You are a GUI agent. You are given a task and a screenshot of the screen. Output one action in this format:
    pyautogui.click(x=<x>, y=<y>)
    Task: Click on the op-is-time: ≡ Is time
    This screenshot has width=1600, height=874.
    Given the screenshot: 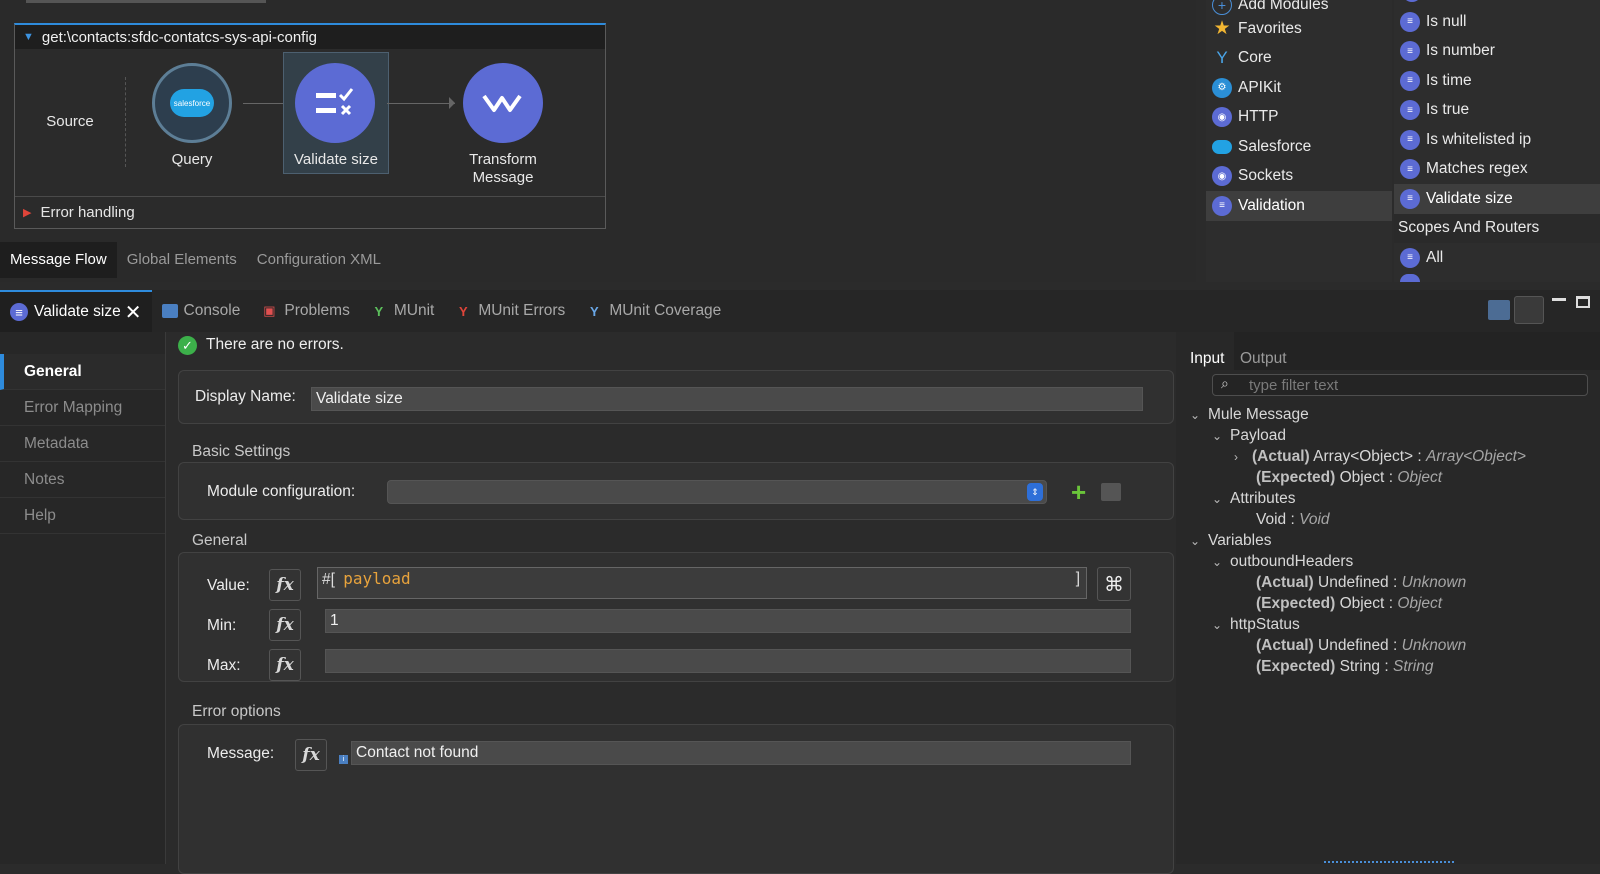 What is the action you would take?
    pyautogui.click(x=1497, y=81)
    